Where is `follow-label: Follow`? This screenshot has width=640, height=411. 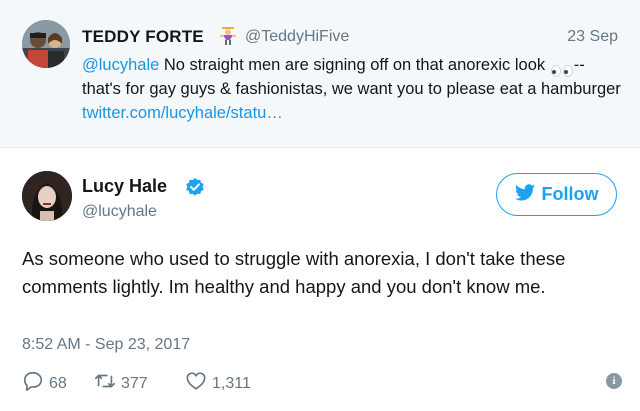
follow-label: Follow is located at coordinates (570, 194).